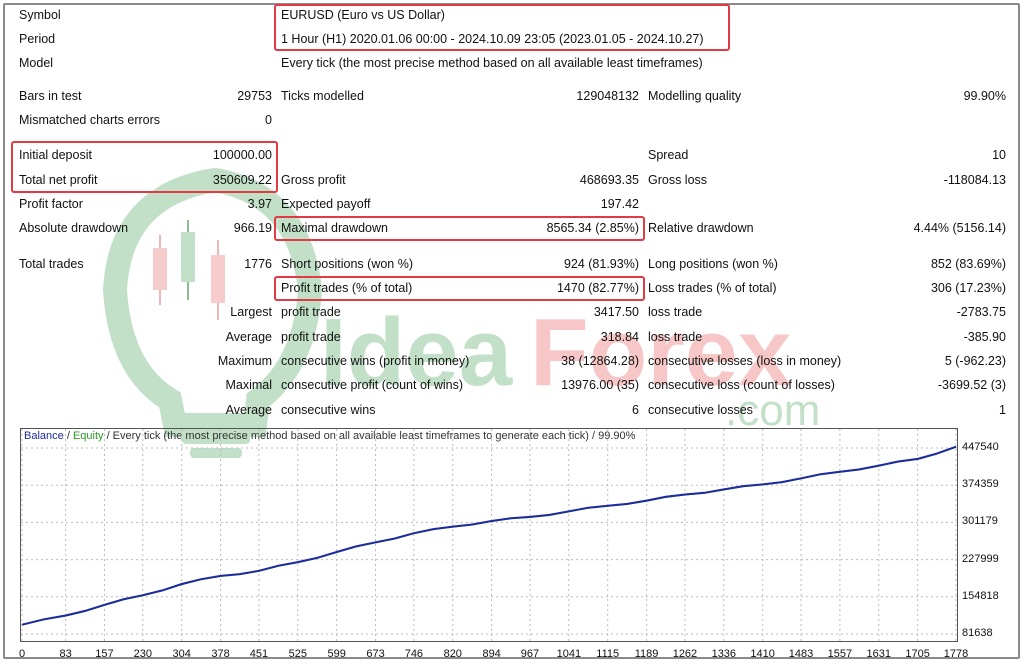 Image resolution: width=1027 pixels, height=666 pixels. What do you see at coordinates (40, 15) in the screenshot?
I see `symbol-label: Symbol` at bounding box center [40, 15].